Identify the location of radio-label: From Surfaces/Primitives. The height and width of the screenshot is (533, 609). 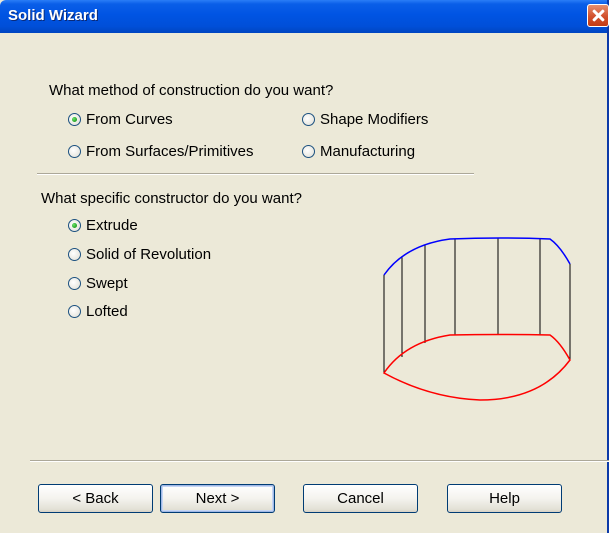
(170, 151).